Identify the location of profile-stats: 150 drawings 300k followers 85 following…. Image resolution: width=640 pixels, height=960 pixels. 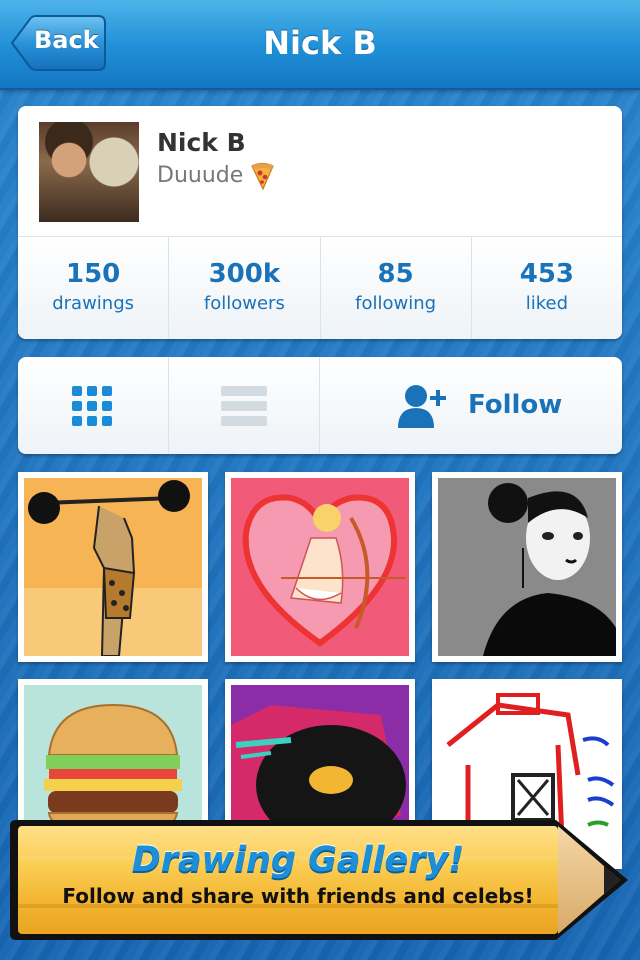
(320, 287).